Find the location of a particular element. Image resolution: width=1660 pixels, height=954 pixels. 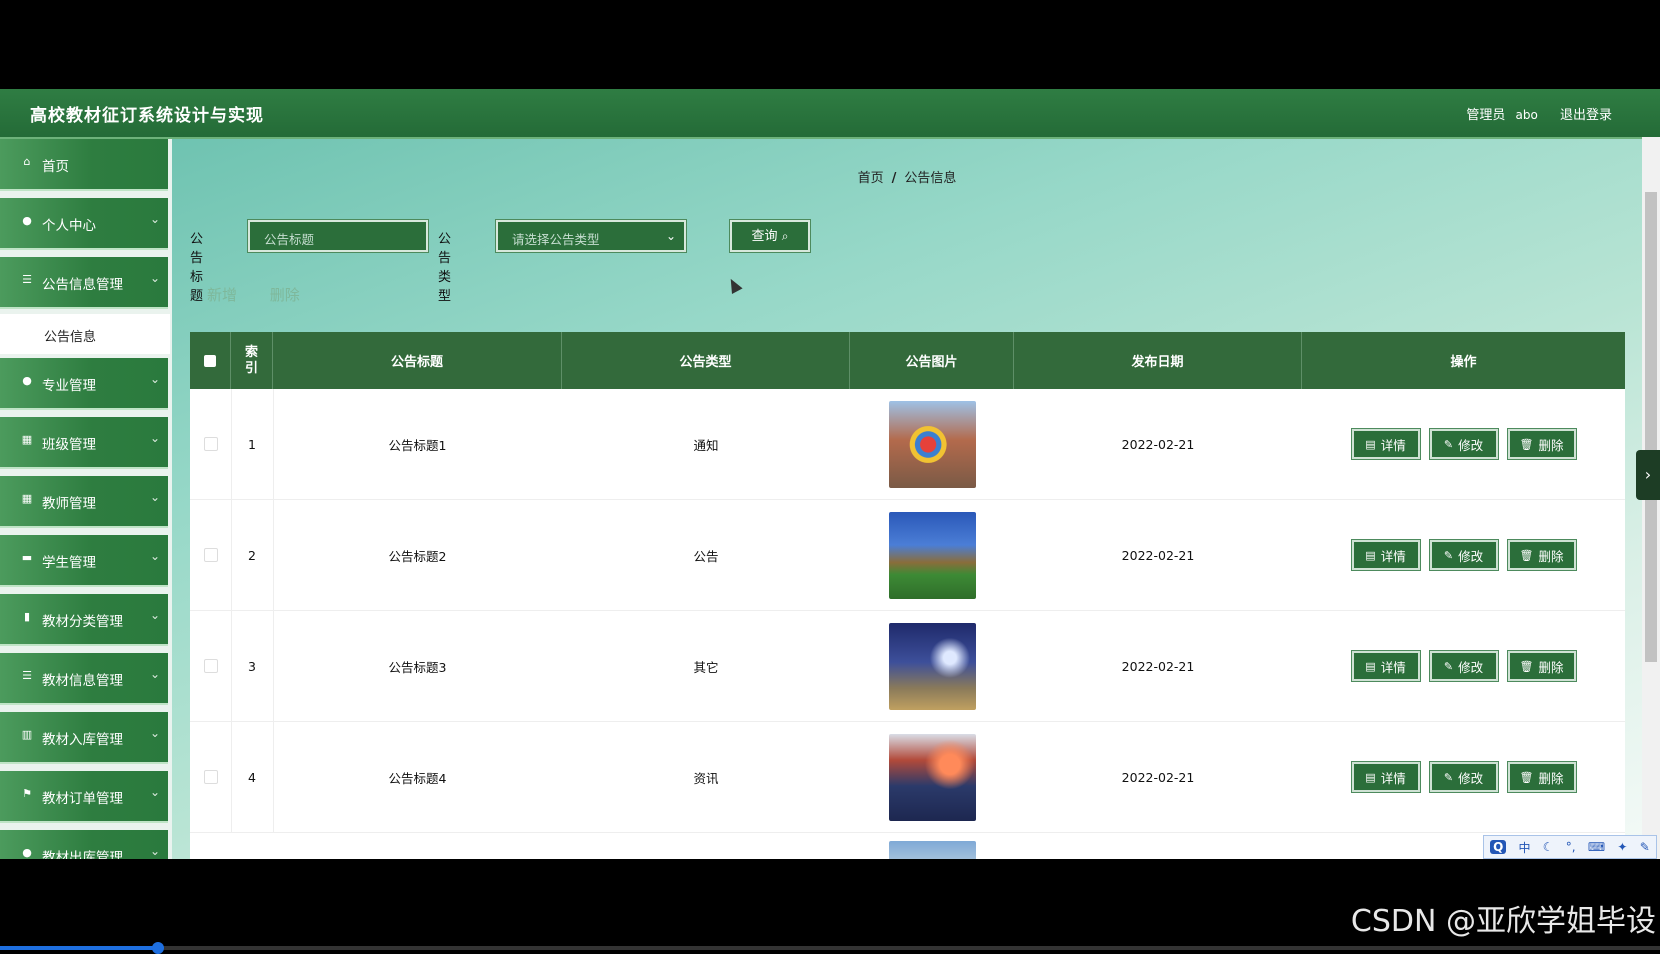

type-select-placeholder: 请选择公告类型 is located at coordinates (556, 239).